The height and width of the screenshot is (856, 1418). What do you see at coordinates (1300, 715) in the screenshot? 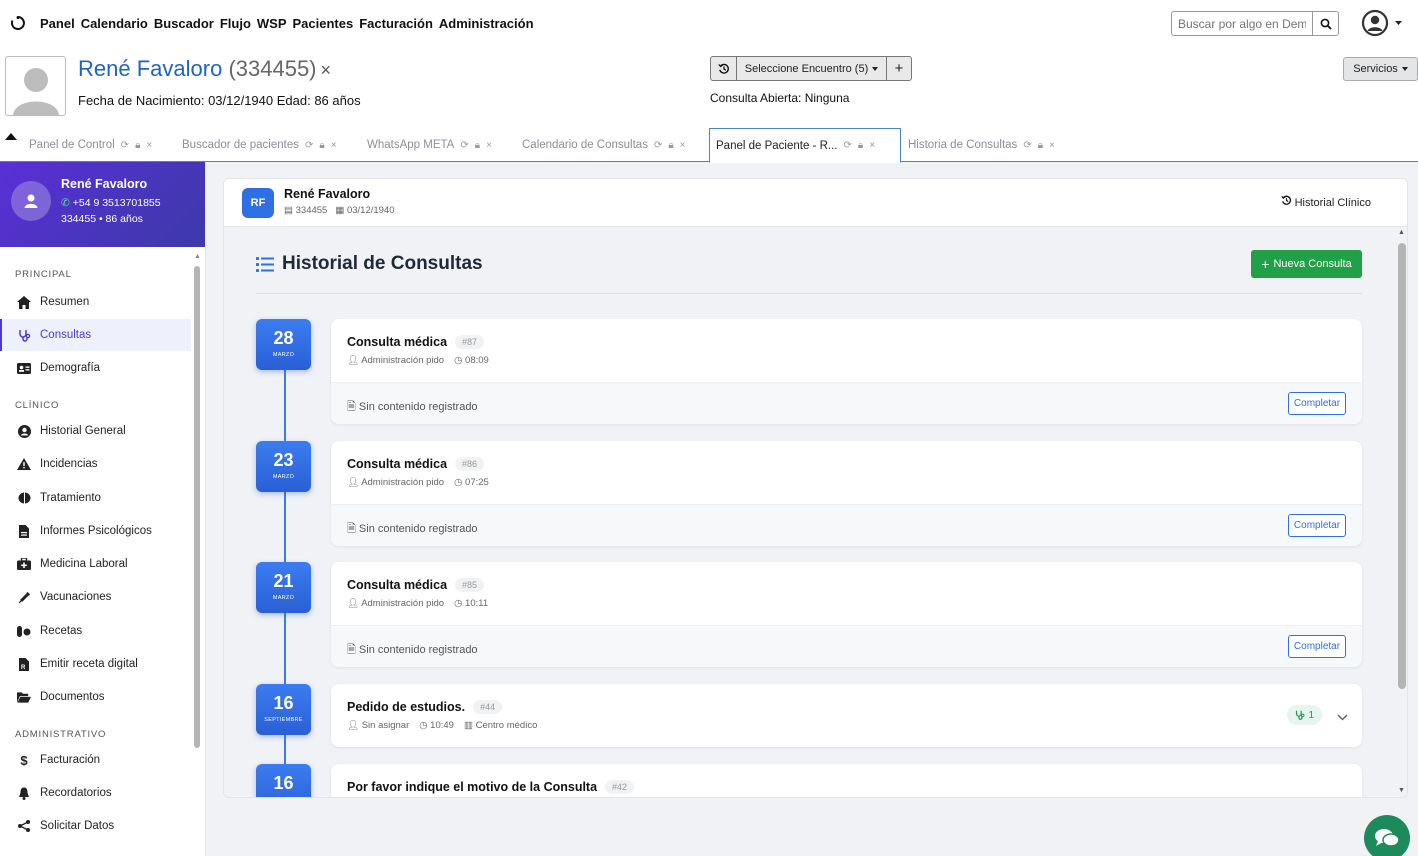
I see `stethoscope-icon` at bounding box center [1300, 715].